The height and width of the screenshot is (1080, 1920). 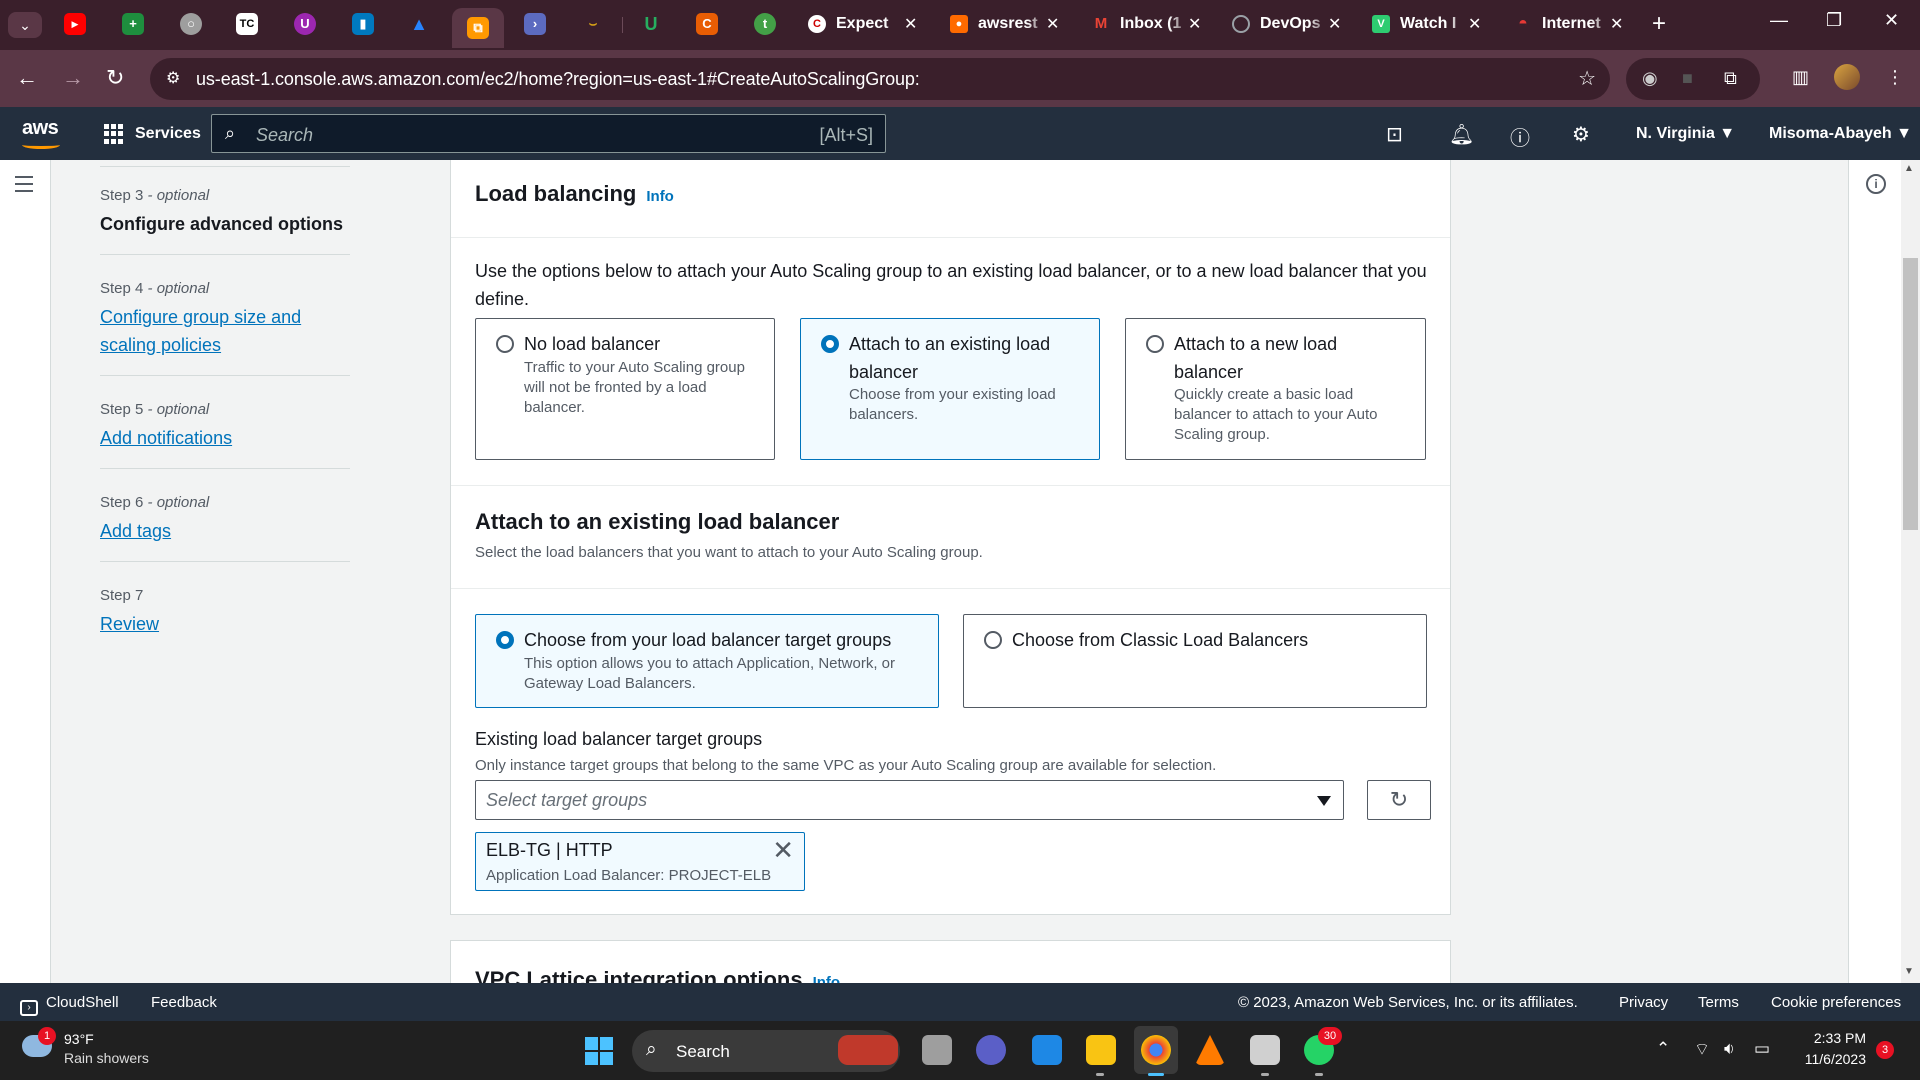 What do you see at coordinates (1729, 1049) in the screenshot?
I see `volume-icon: 🔉︎` at bounding box center [1729, 1049].